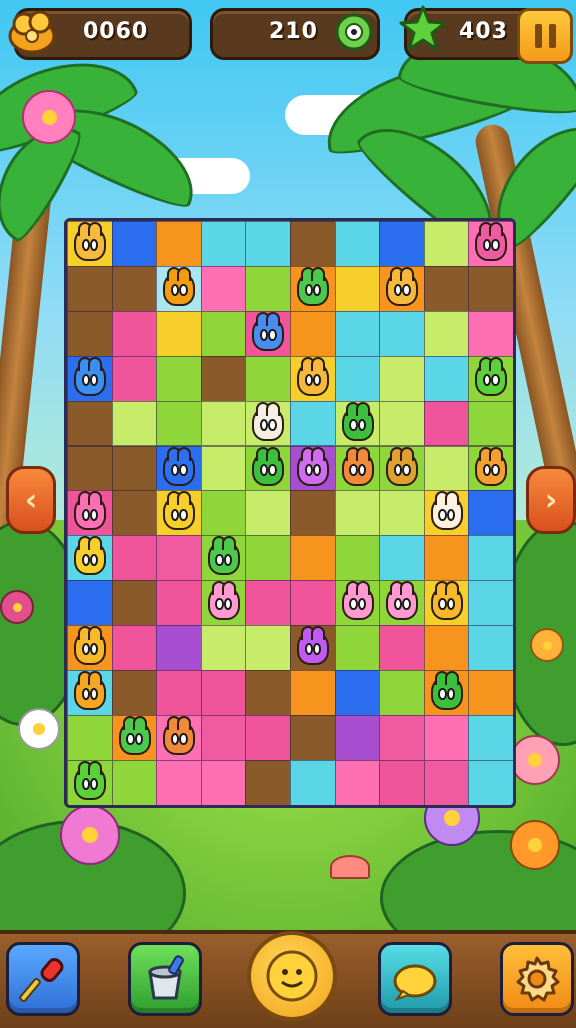 The width and height of the screenshot is (576, 1028). I want to click on bucket-tool-button, so click(165, 979).